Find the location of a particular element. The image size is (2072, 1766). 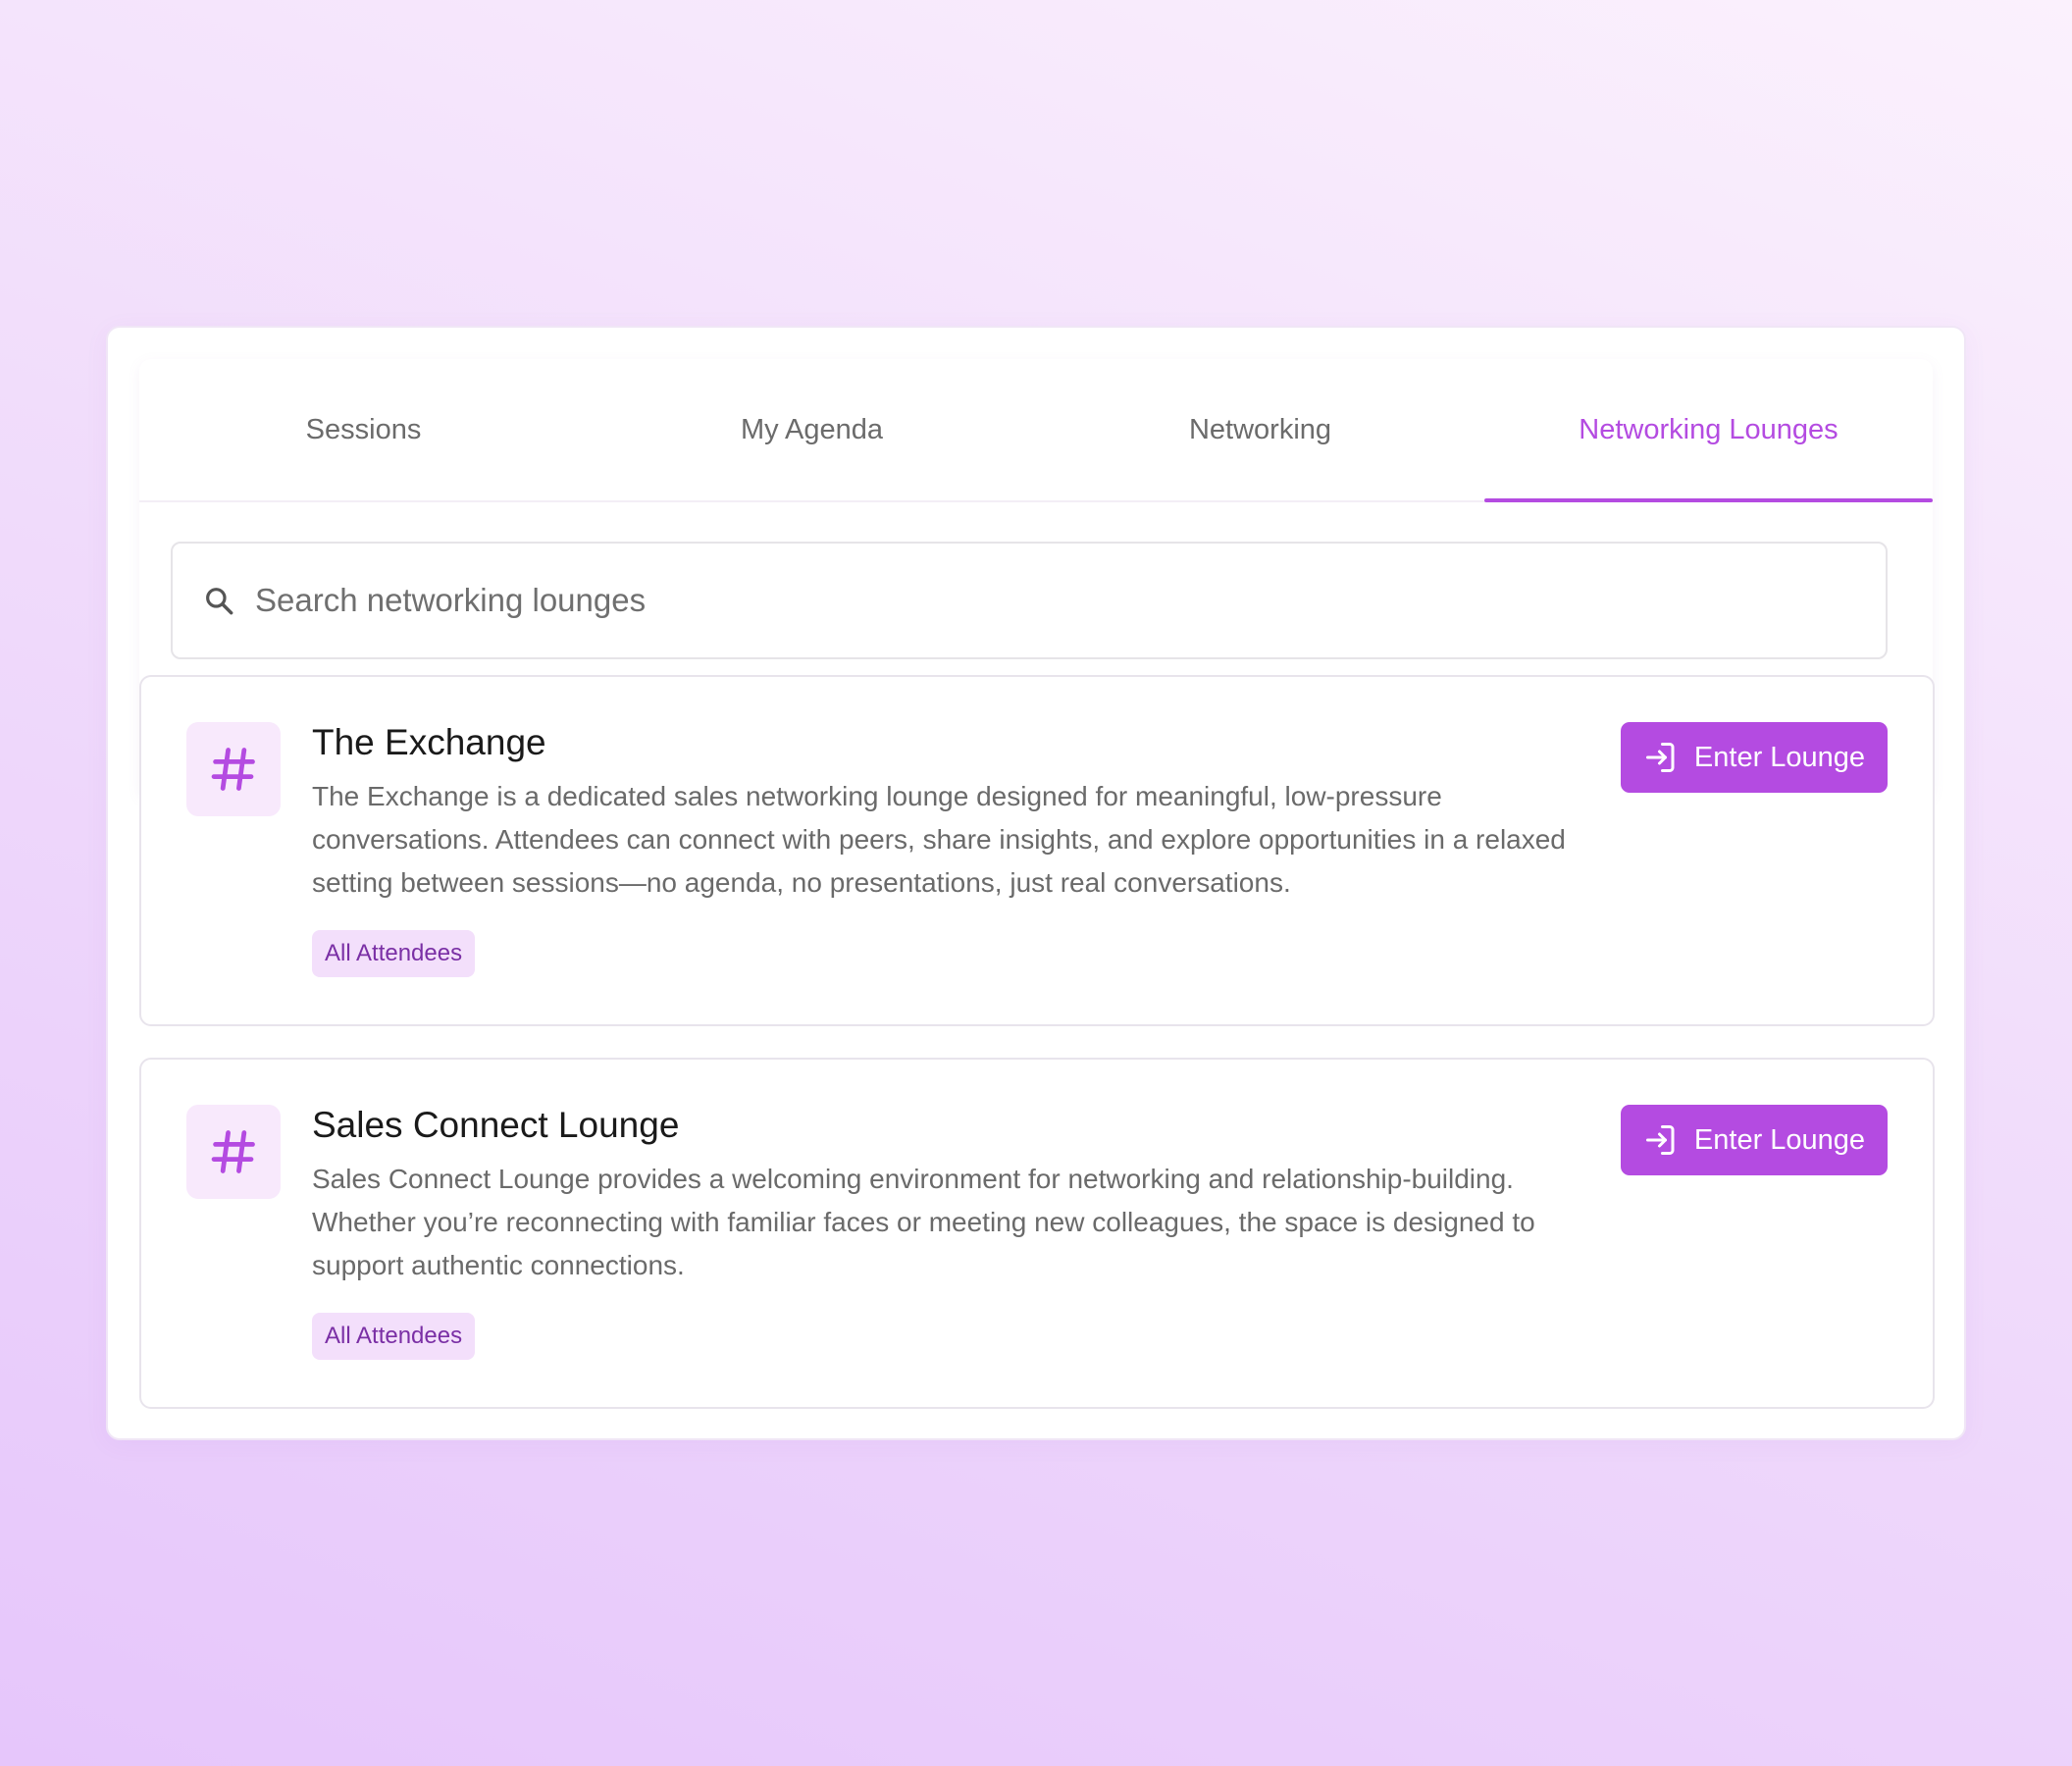

search-box is located at coordinates (1029, 600).